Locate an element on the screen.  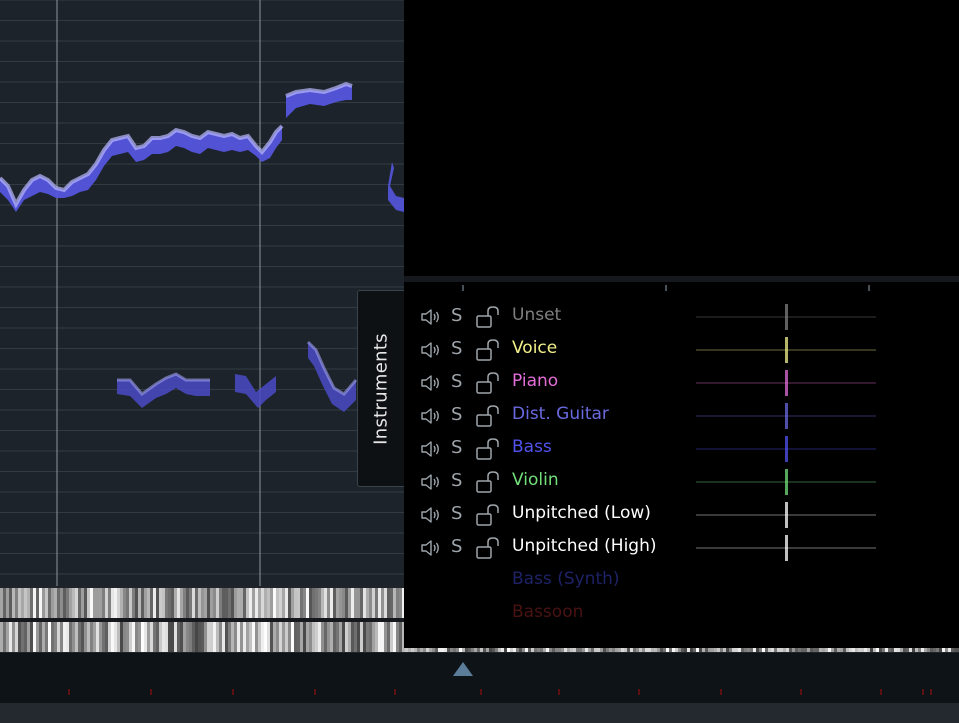
instrument-row: S Dist. Guitar is located at coordinates (681, 416).